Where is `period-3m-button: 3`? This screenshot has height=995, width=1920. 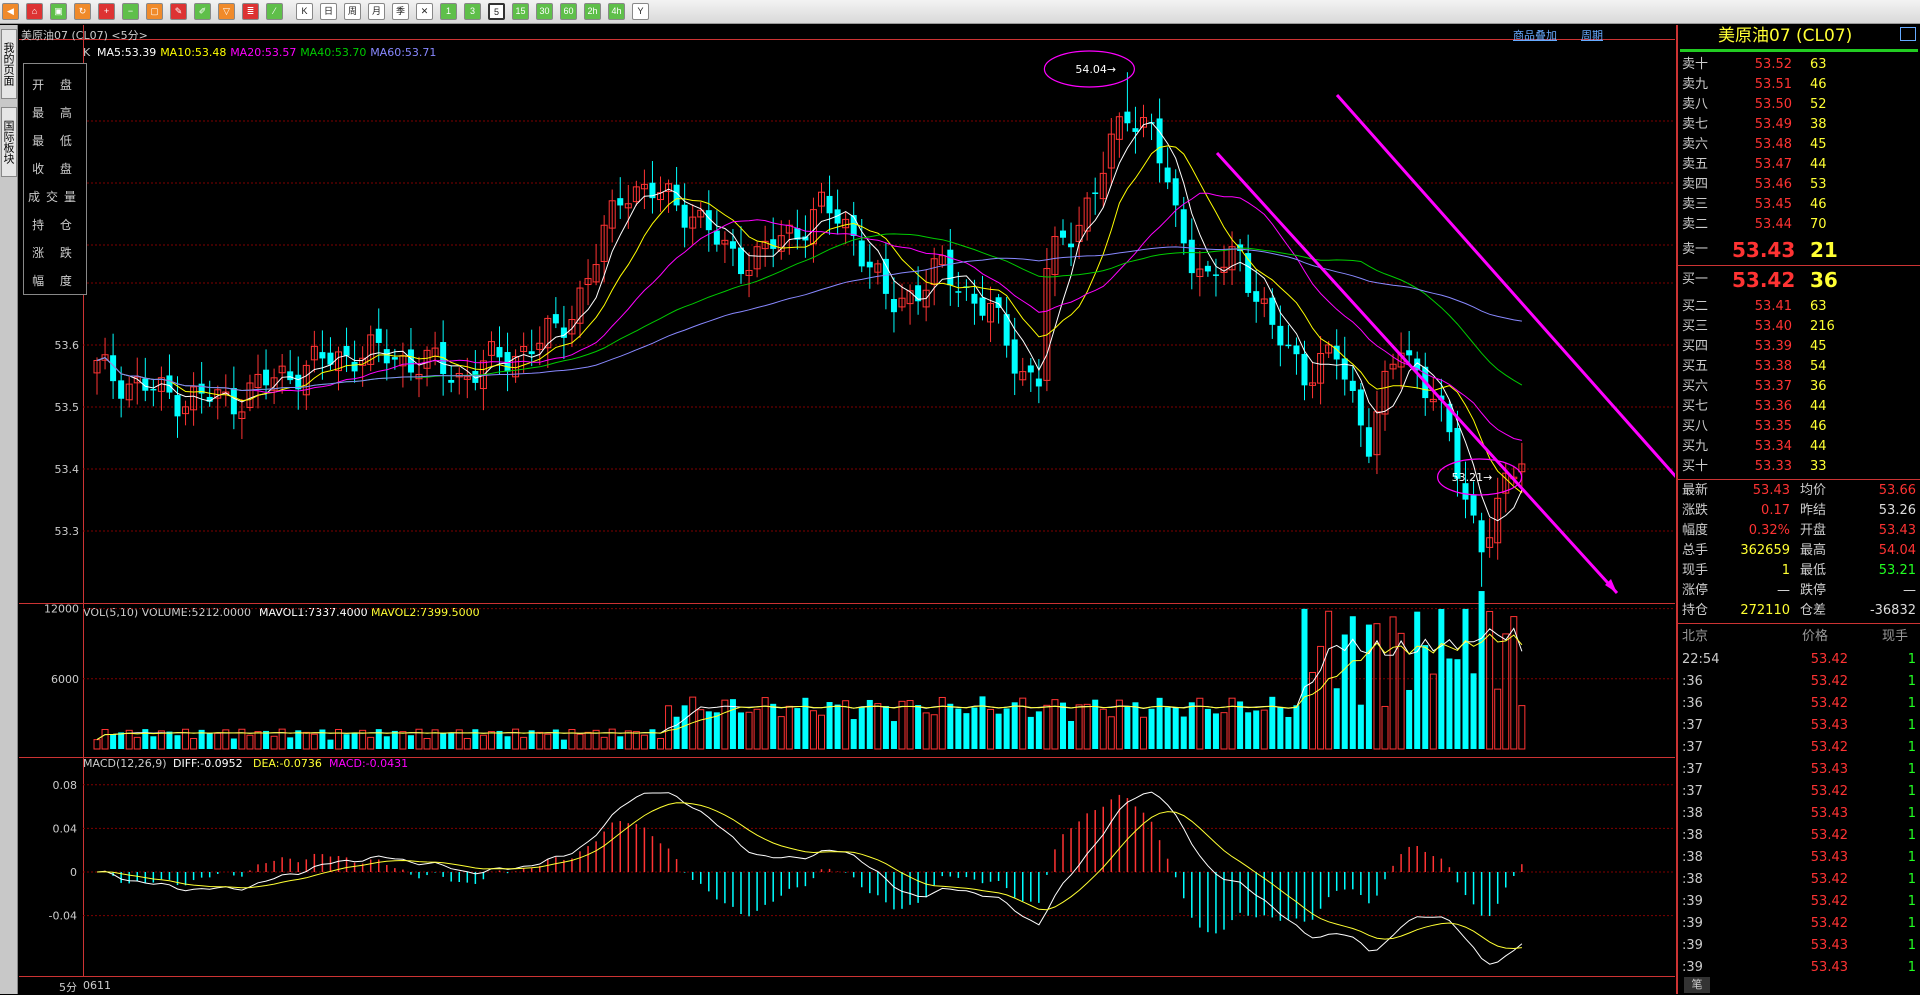 period-3m-button: 3 is located at coordinates (472, 11).